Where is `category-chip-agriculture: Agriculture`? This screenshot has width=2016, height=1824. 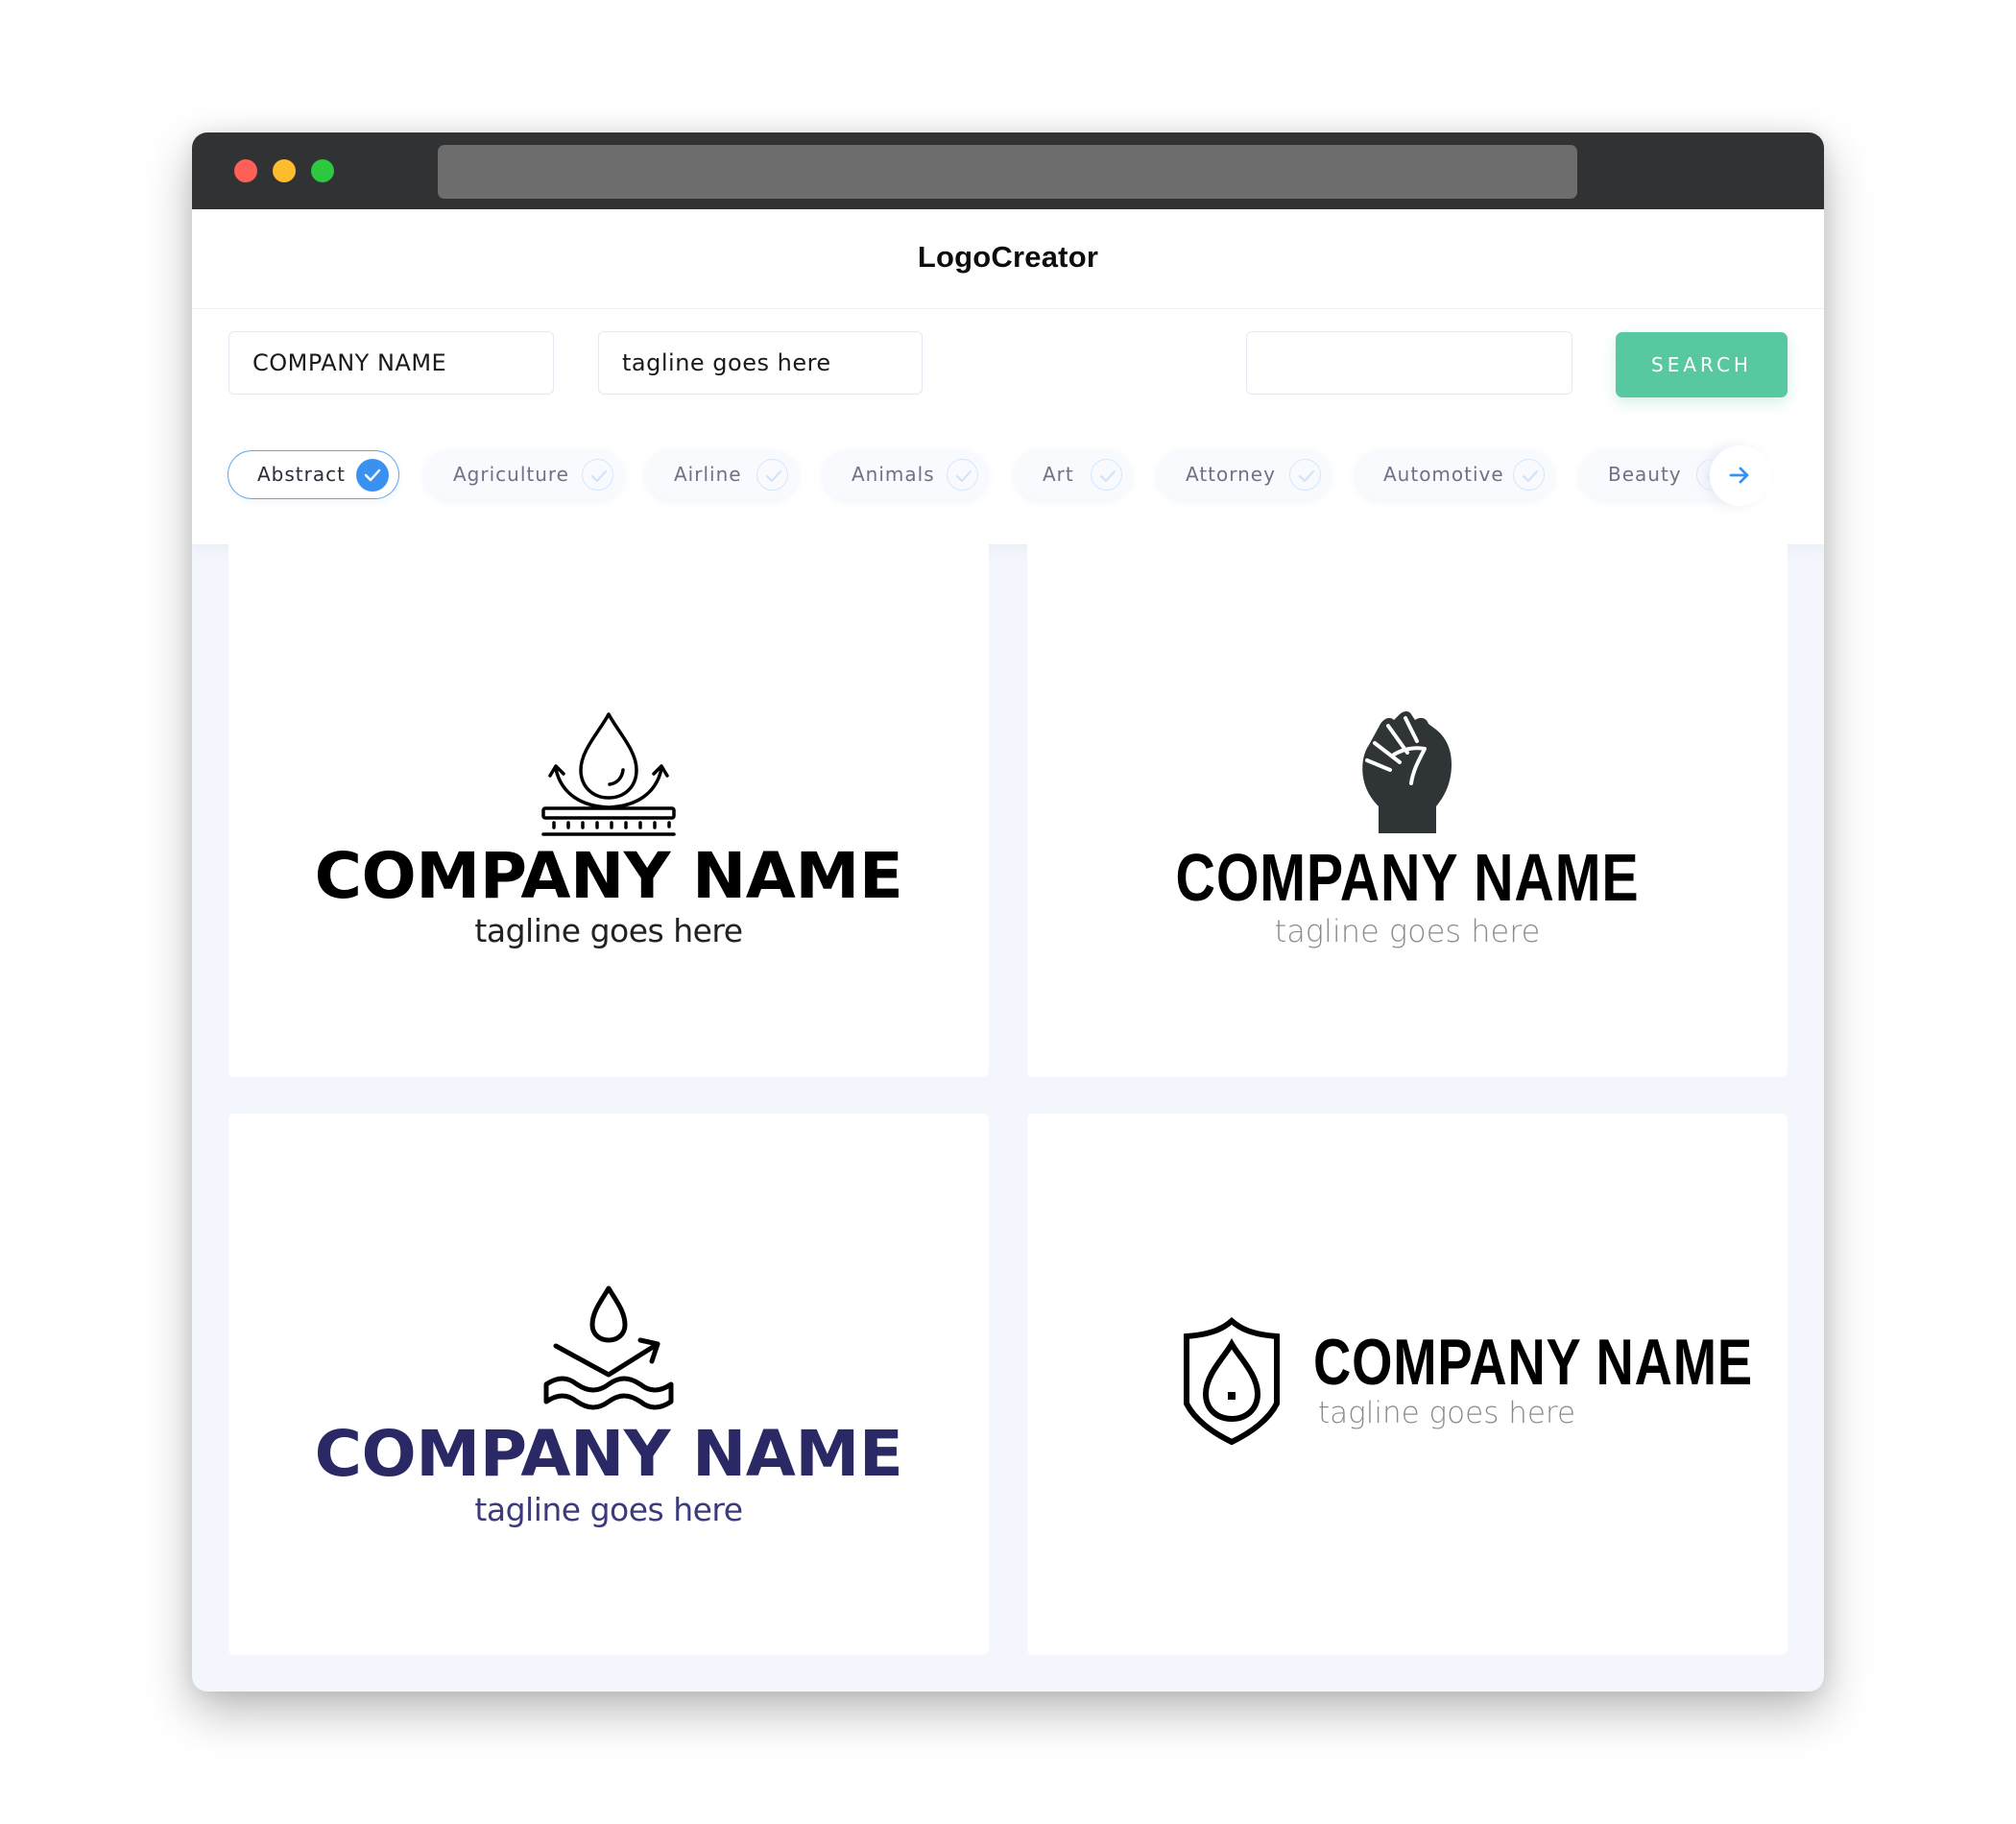 category-chip-agriculture: Agriculture is located at coordinates (523, 474).